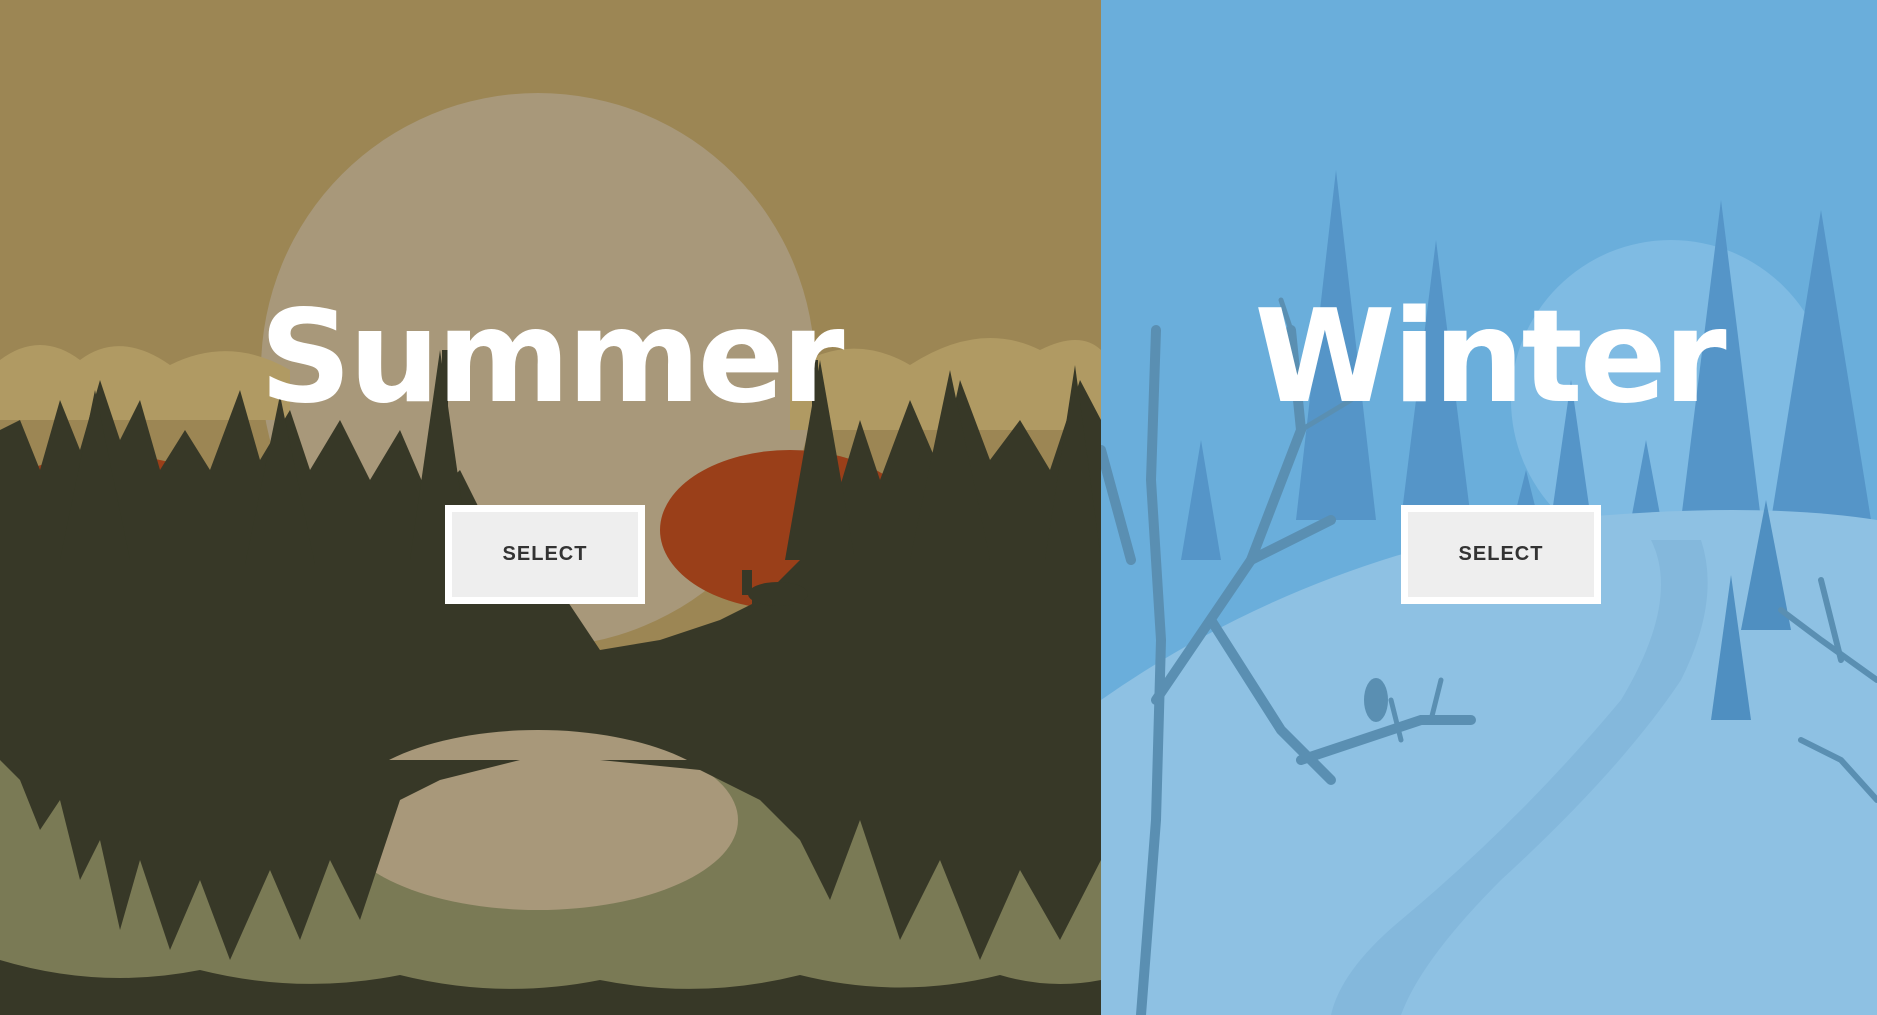 The height and width of the screenshot is (1015, 1877). Describe the element at coordinates (545, 554) in the screenshot. I see `summer-select-button: SELECT` at that location.